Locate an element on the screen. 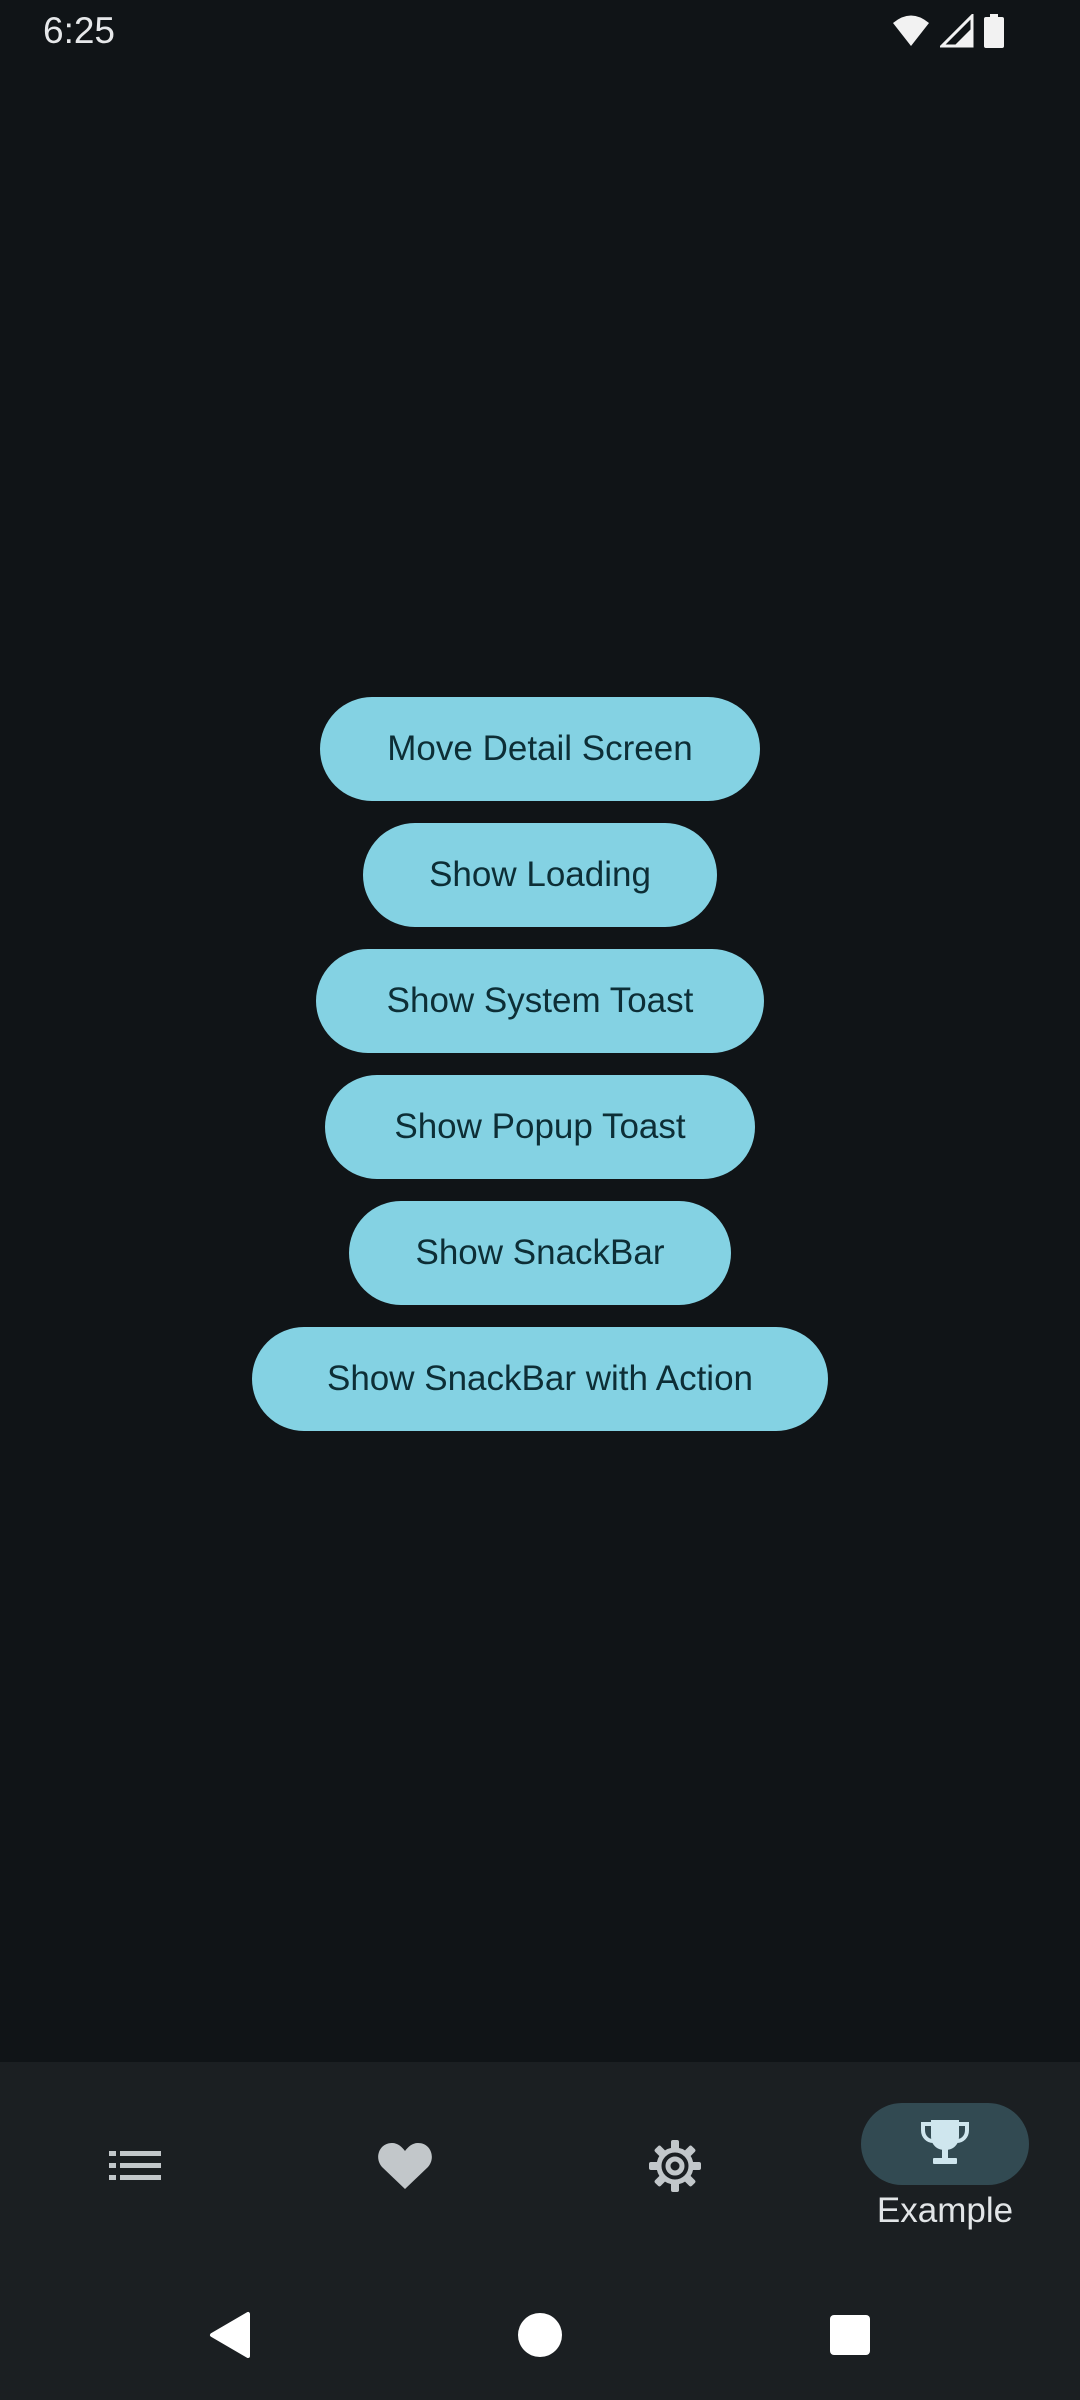  home-button is located at coordinates (540, 2337).